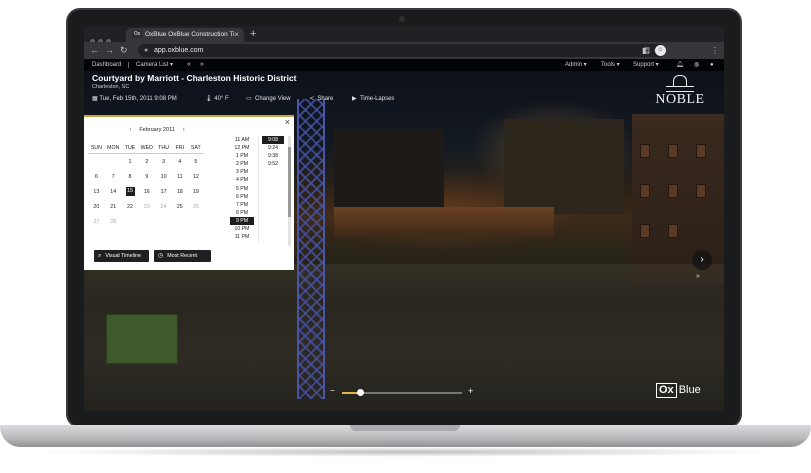 Image resolution: width=811 pixels, height=473 pixels. What do you see at coordinates (163, 191) in the screenshot?
I see `calendar-day: 17` at bounding box center [163, 191].